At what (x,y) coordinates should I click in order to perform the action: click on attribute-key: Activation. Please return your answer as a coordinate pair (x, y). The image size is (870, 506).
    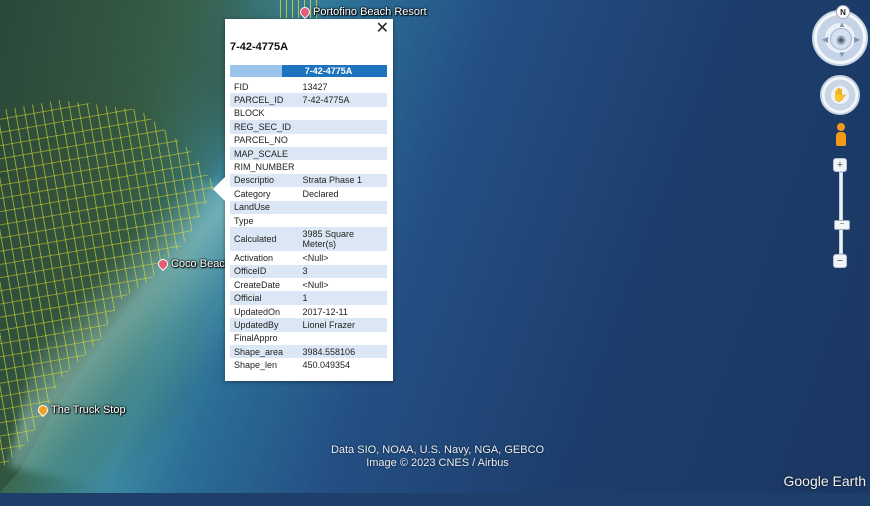
    Looking at the image, I should click on (254, 257).